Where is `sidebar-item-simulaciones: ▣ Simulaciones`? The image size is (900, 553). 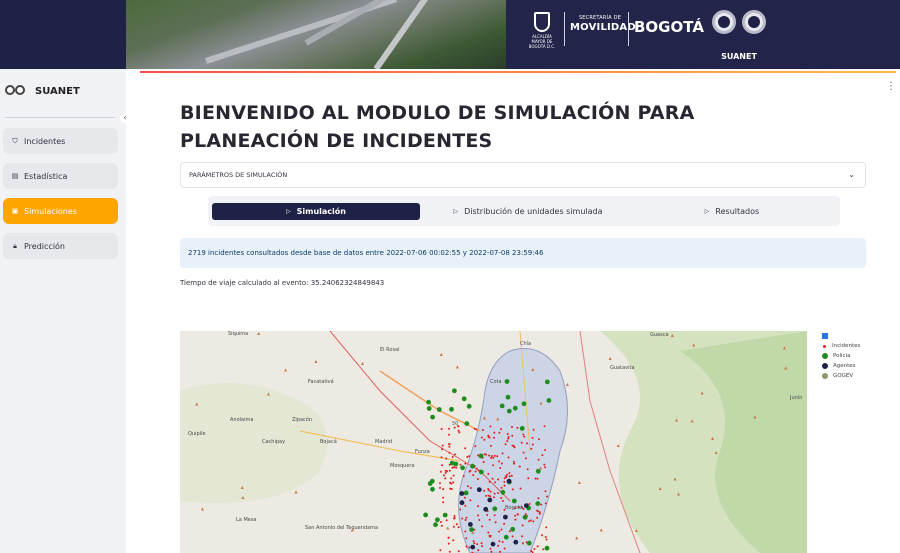 sidebar-item-simulaciones: ▣ Simulaciones is located at coordinates (60, 211).